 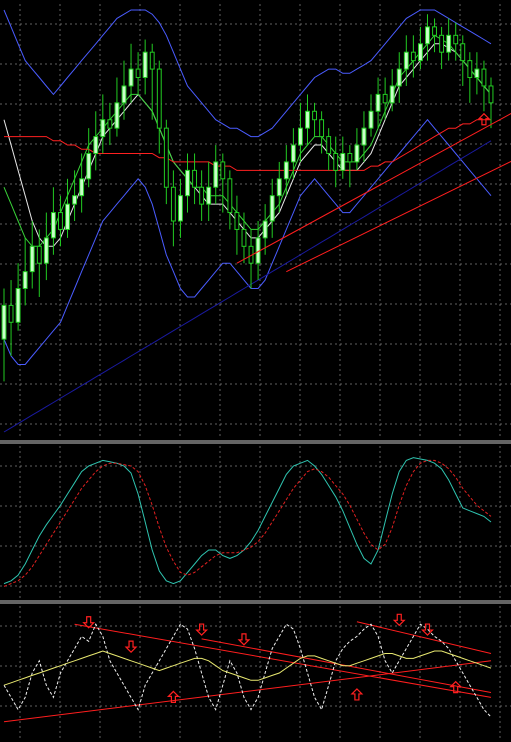 What do you see at coordinates (357, 694) in the screenshot?
I see `arrow-up` at bounding box center [357, 694].